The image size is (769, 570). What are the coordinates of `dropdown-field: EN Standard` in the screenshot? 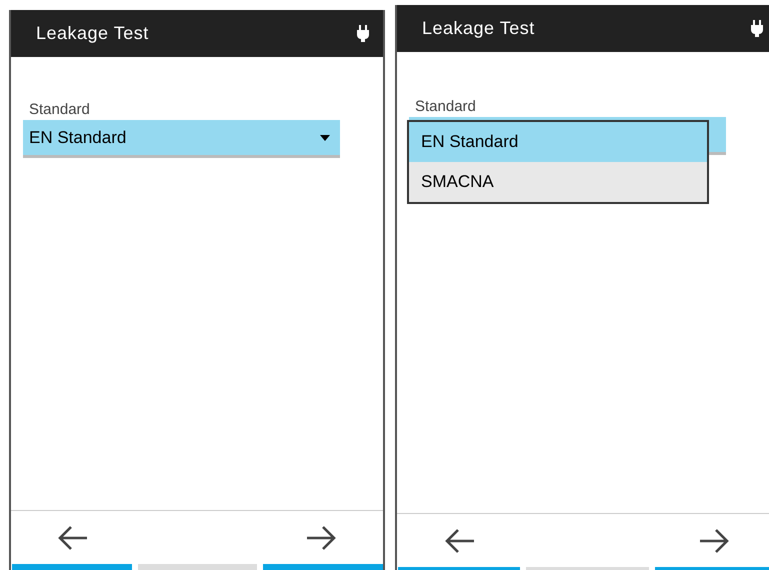 It's located at (181, 139).